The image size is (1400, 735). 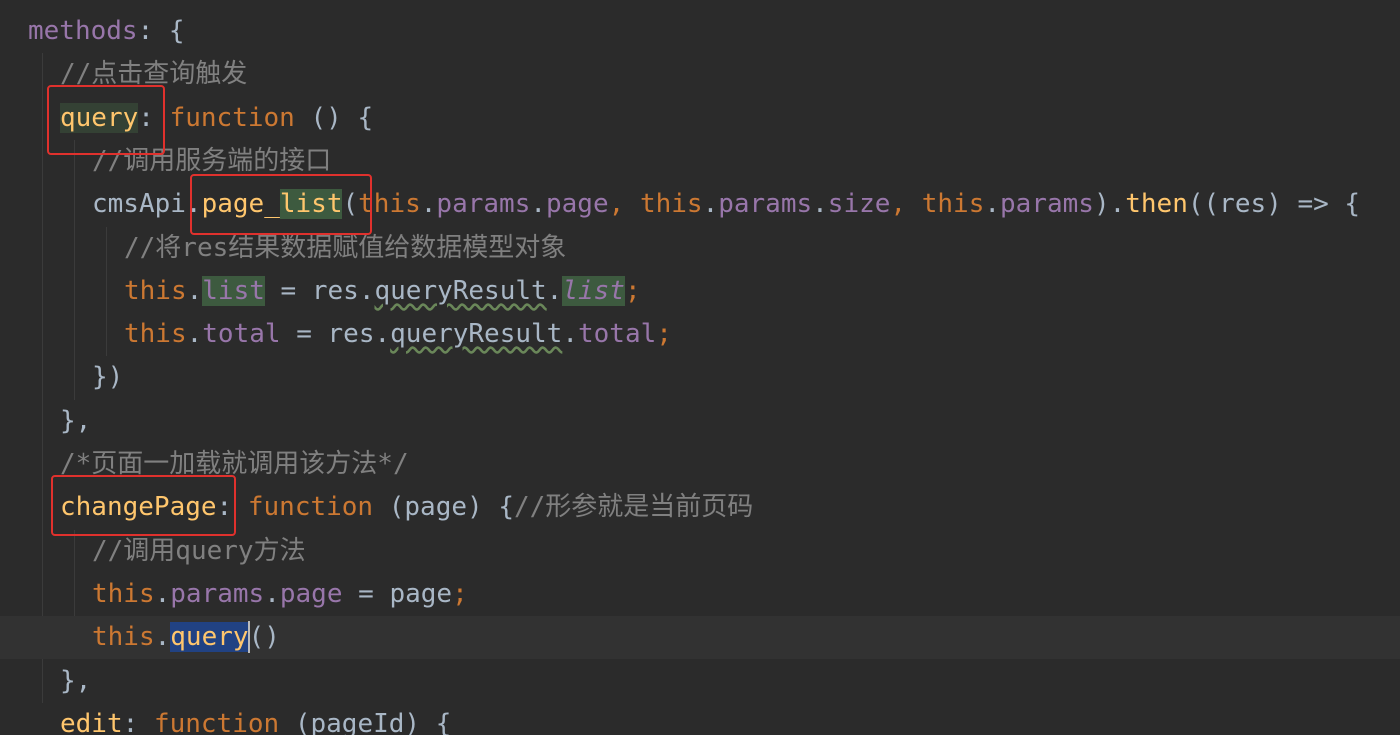 I want to click on code-token: ((res) => {, so click(x=1274, y=204).